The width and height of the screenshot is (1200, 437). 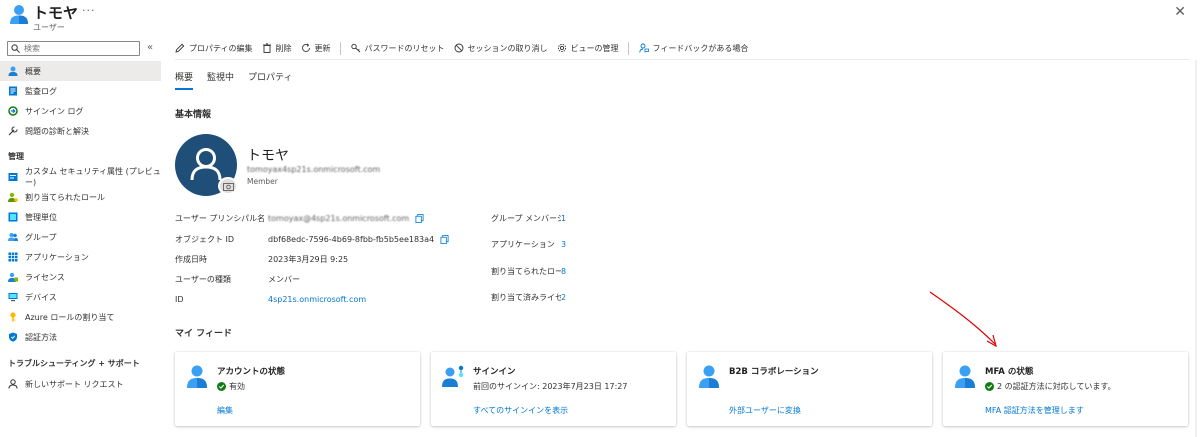 I want to click on admin-unit-icon, so click(x=13, y=217).